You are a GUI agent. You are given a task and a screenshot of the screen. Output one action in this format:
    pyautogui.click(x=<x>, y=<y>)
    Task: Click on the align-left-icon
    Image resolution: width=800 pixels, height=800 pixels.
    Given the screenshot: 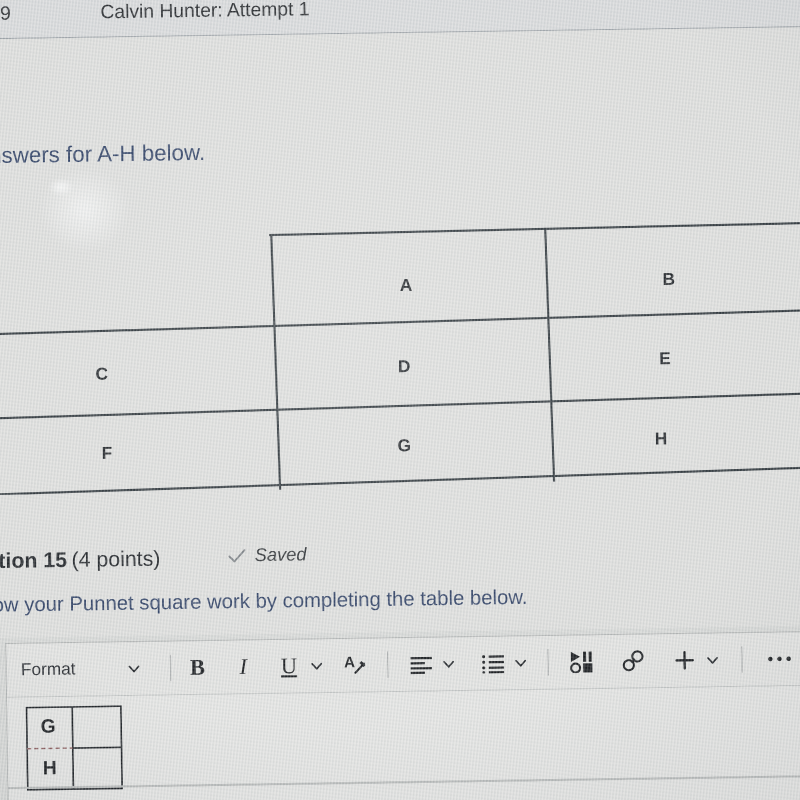 What is the action you would take?
    pyautogui.click(x=421, y=665)
    